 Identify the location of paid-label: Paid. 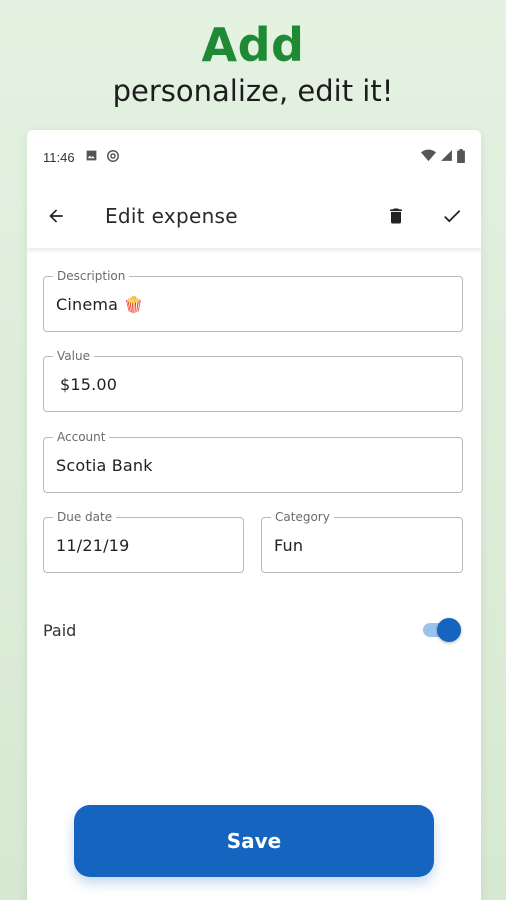
(60, 630).